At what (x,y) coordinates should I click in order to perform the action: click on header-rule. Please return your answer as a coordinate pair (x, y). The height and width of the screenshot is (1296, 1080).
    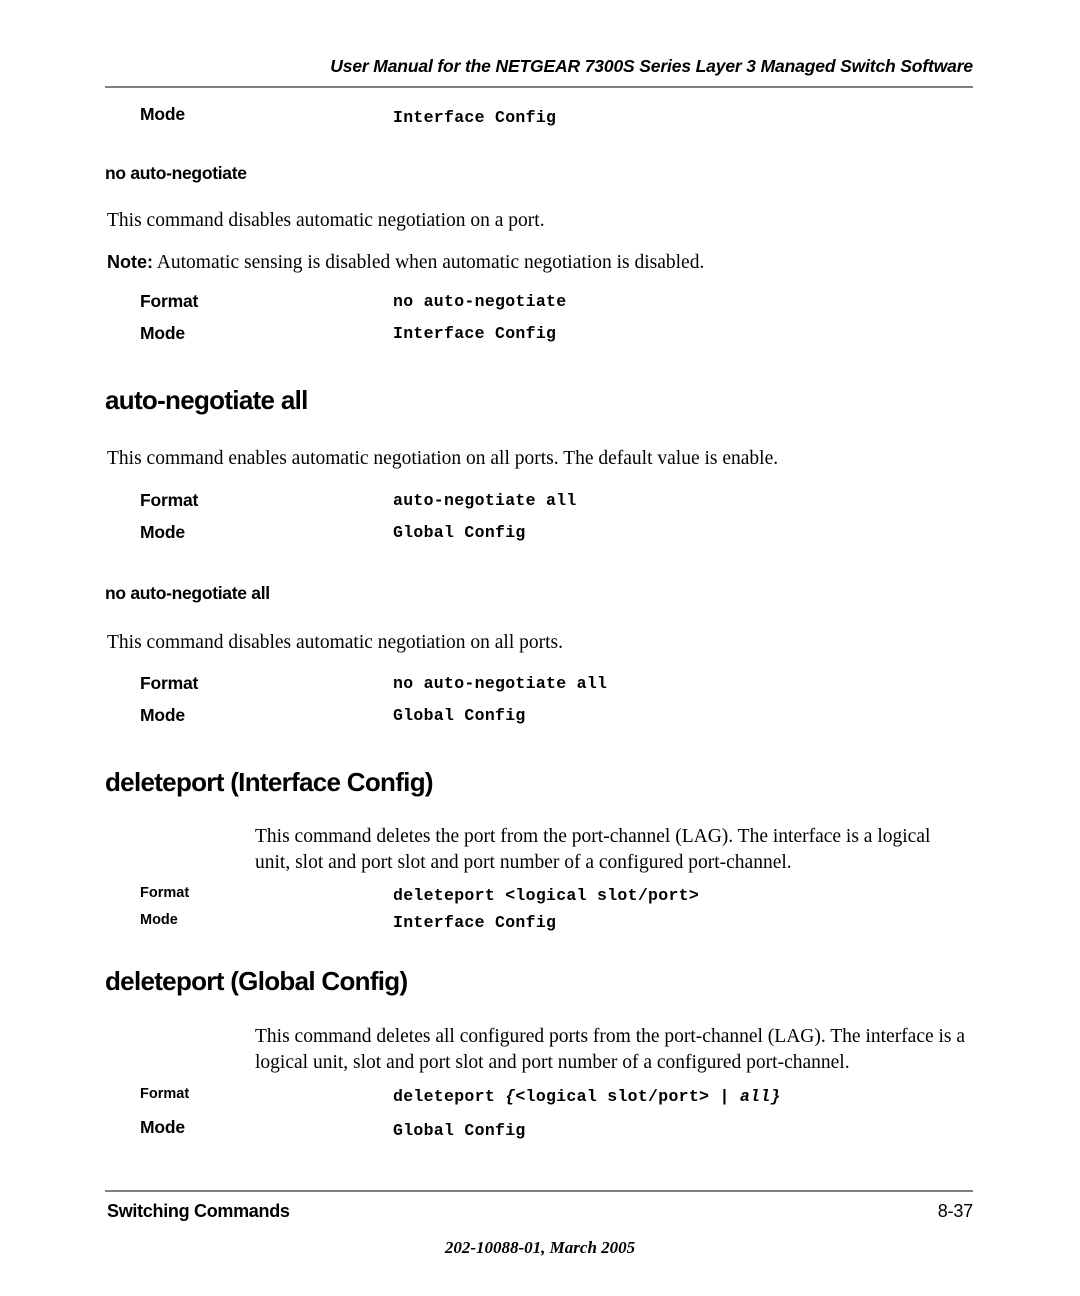
    Looking at the image, I should click on (539, 87).